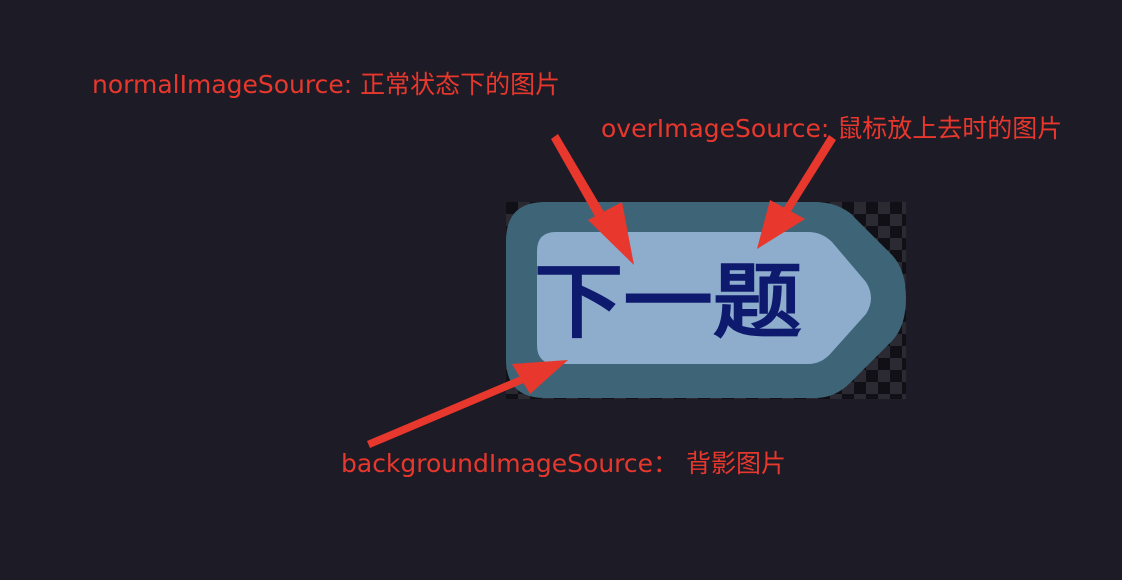 This screenshot has width=1122, height=580. Describe the element at coordinates (467, 404) in the screenshot. I see `arrow-background-icon` at that location.